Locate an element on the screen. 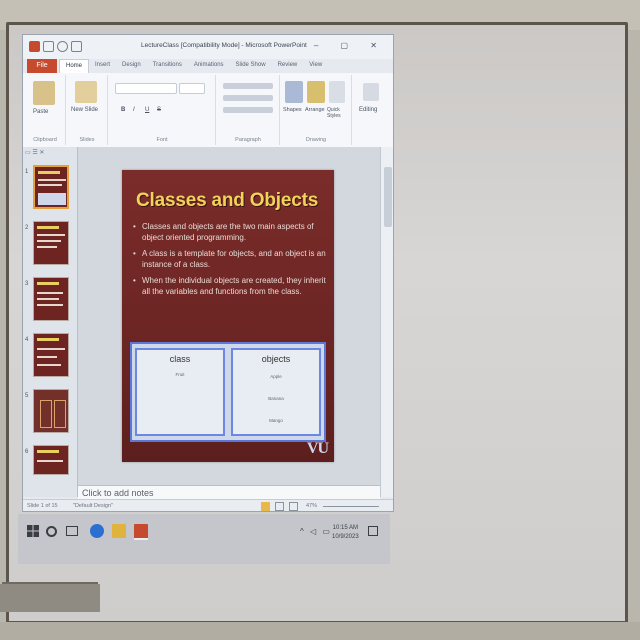  objects-box: objects Apple Banana Mango is located at coordinates (276, 392).